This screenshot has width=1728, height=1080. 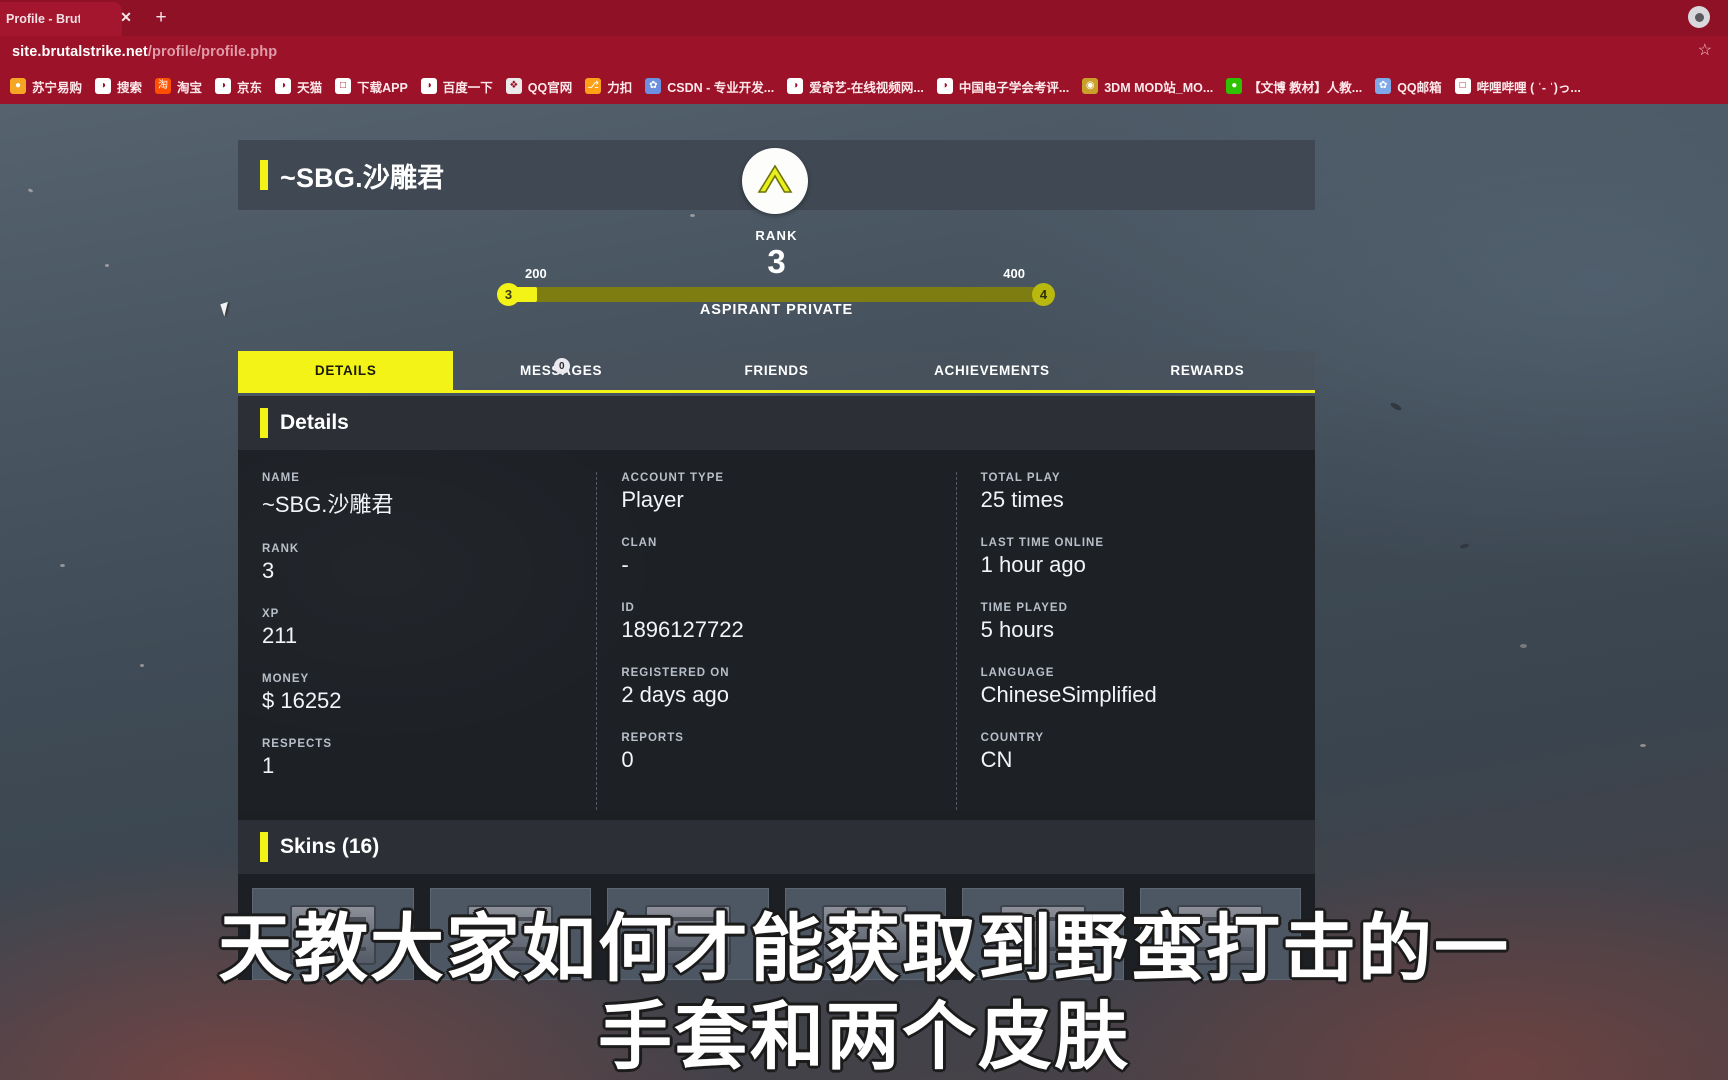 I want to click on skins-grid, so click(x=776, y=929).